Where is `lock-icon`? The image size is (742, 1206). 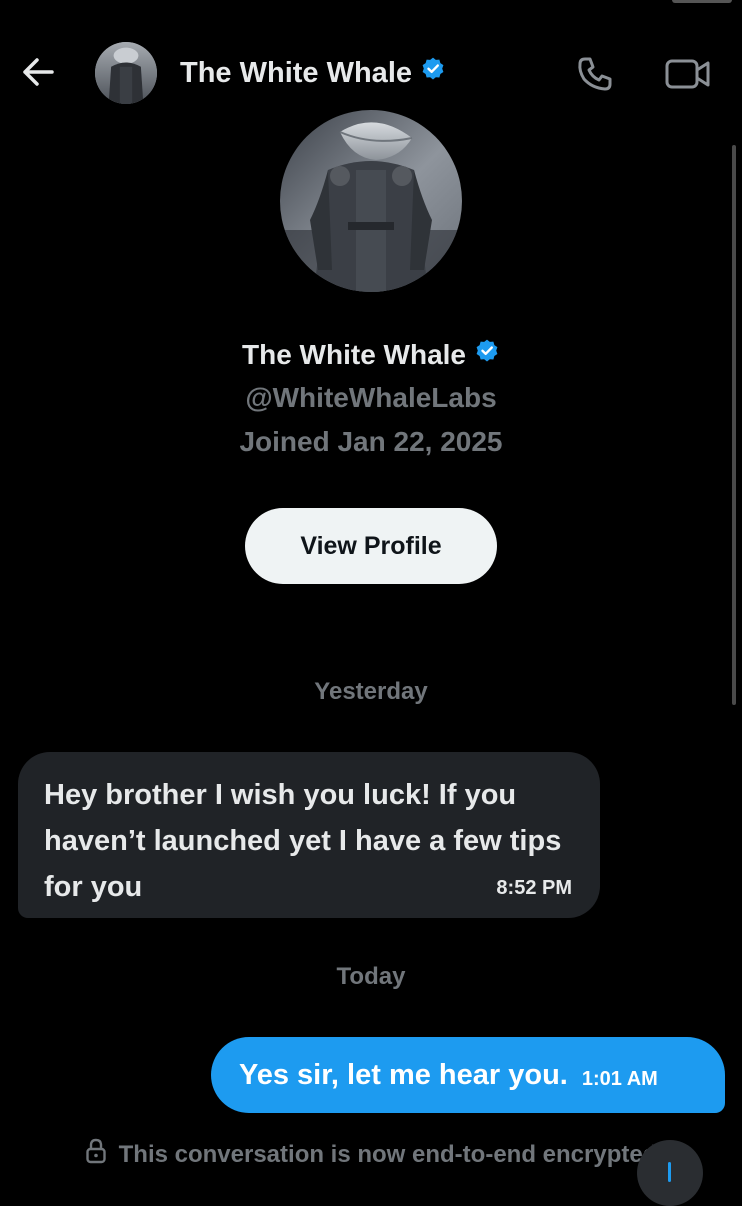 lock-icon is located at coordinates (96, 1154).